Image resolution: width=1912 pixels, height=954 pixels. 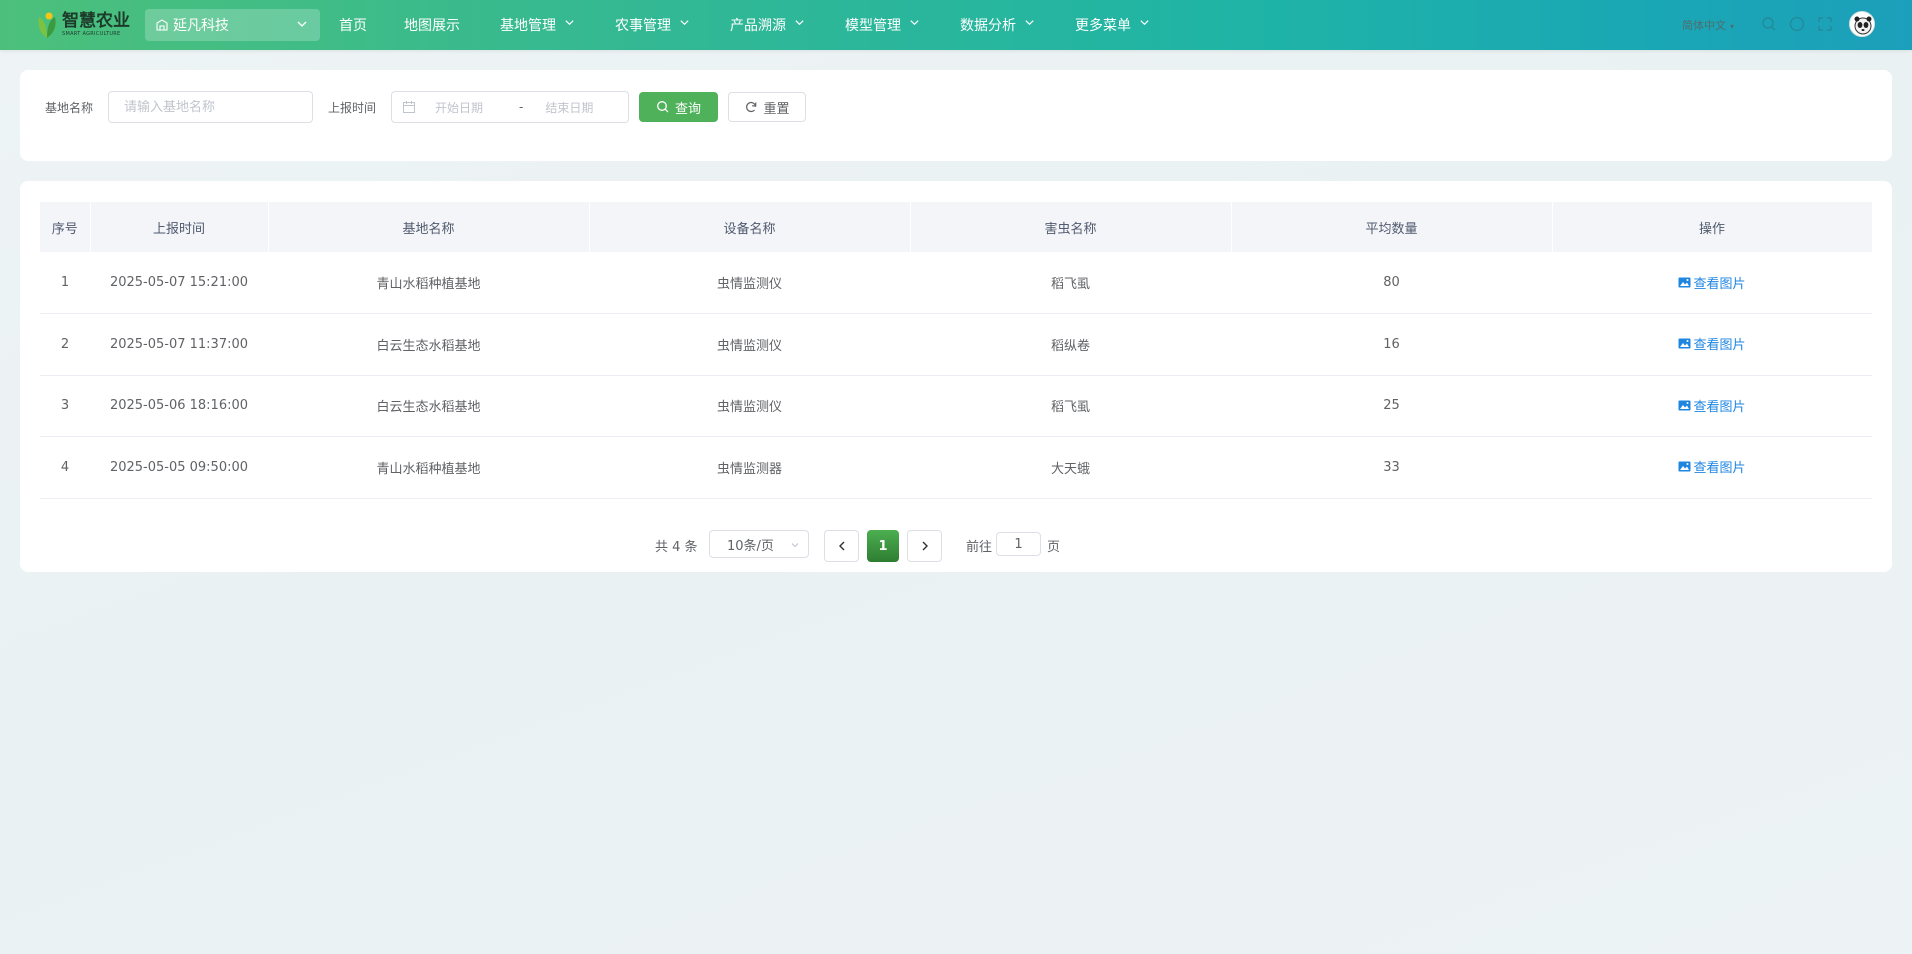 What do you see at coordinates (956, 115) in the screenshot?
I see `search-panel: 基地名称 上报时间 开始日期 - 结束日期 查询 重置` at bounding box center [956, 115].